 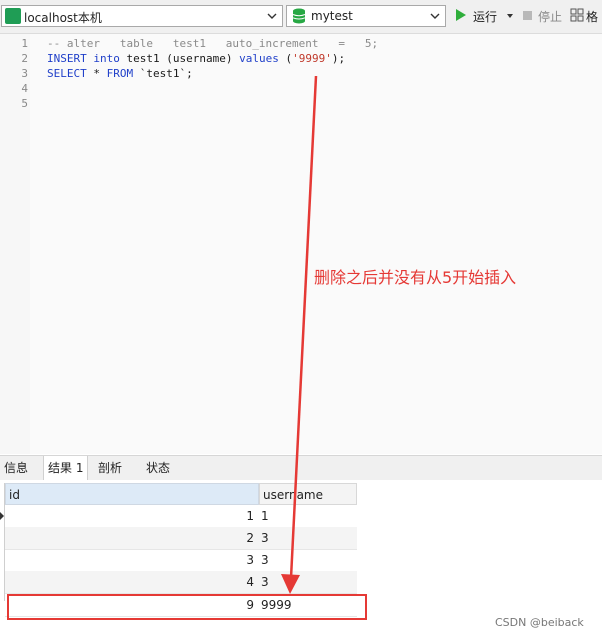 I want to click on cell-id: 2, so click(x=129, y=538).